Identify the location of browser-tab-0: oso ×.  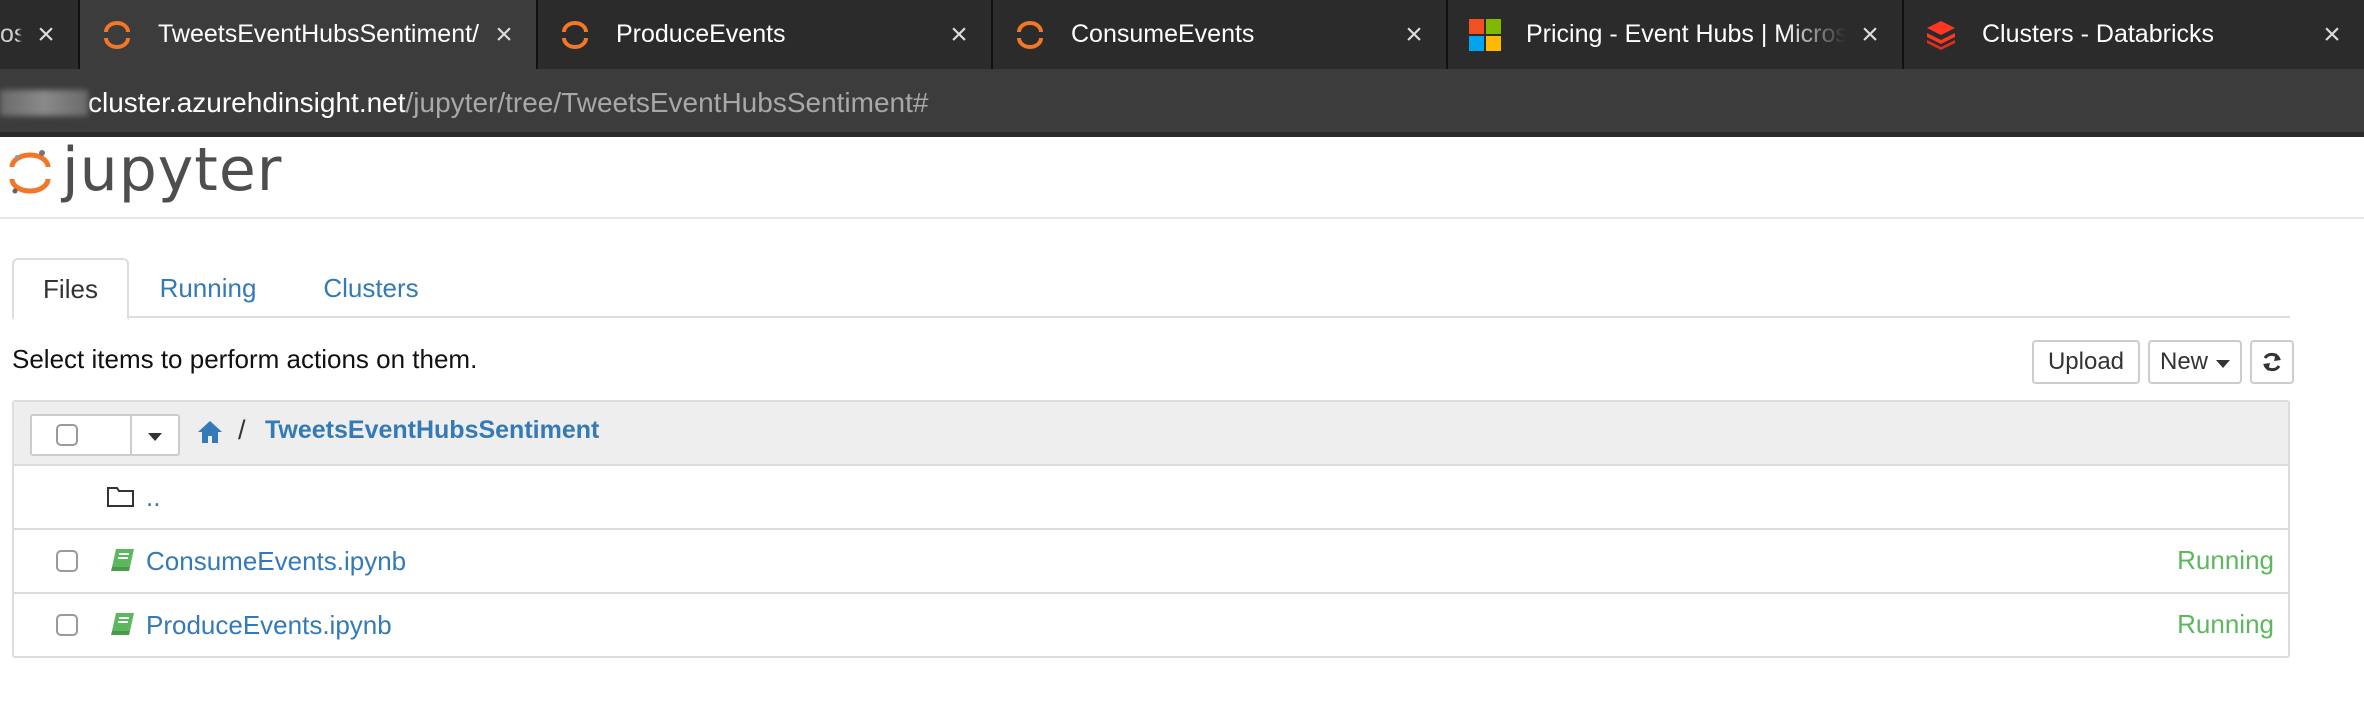
(40, 34).